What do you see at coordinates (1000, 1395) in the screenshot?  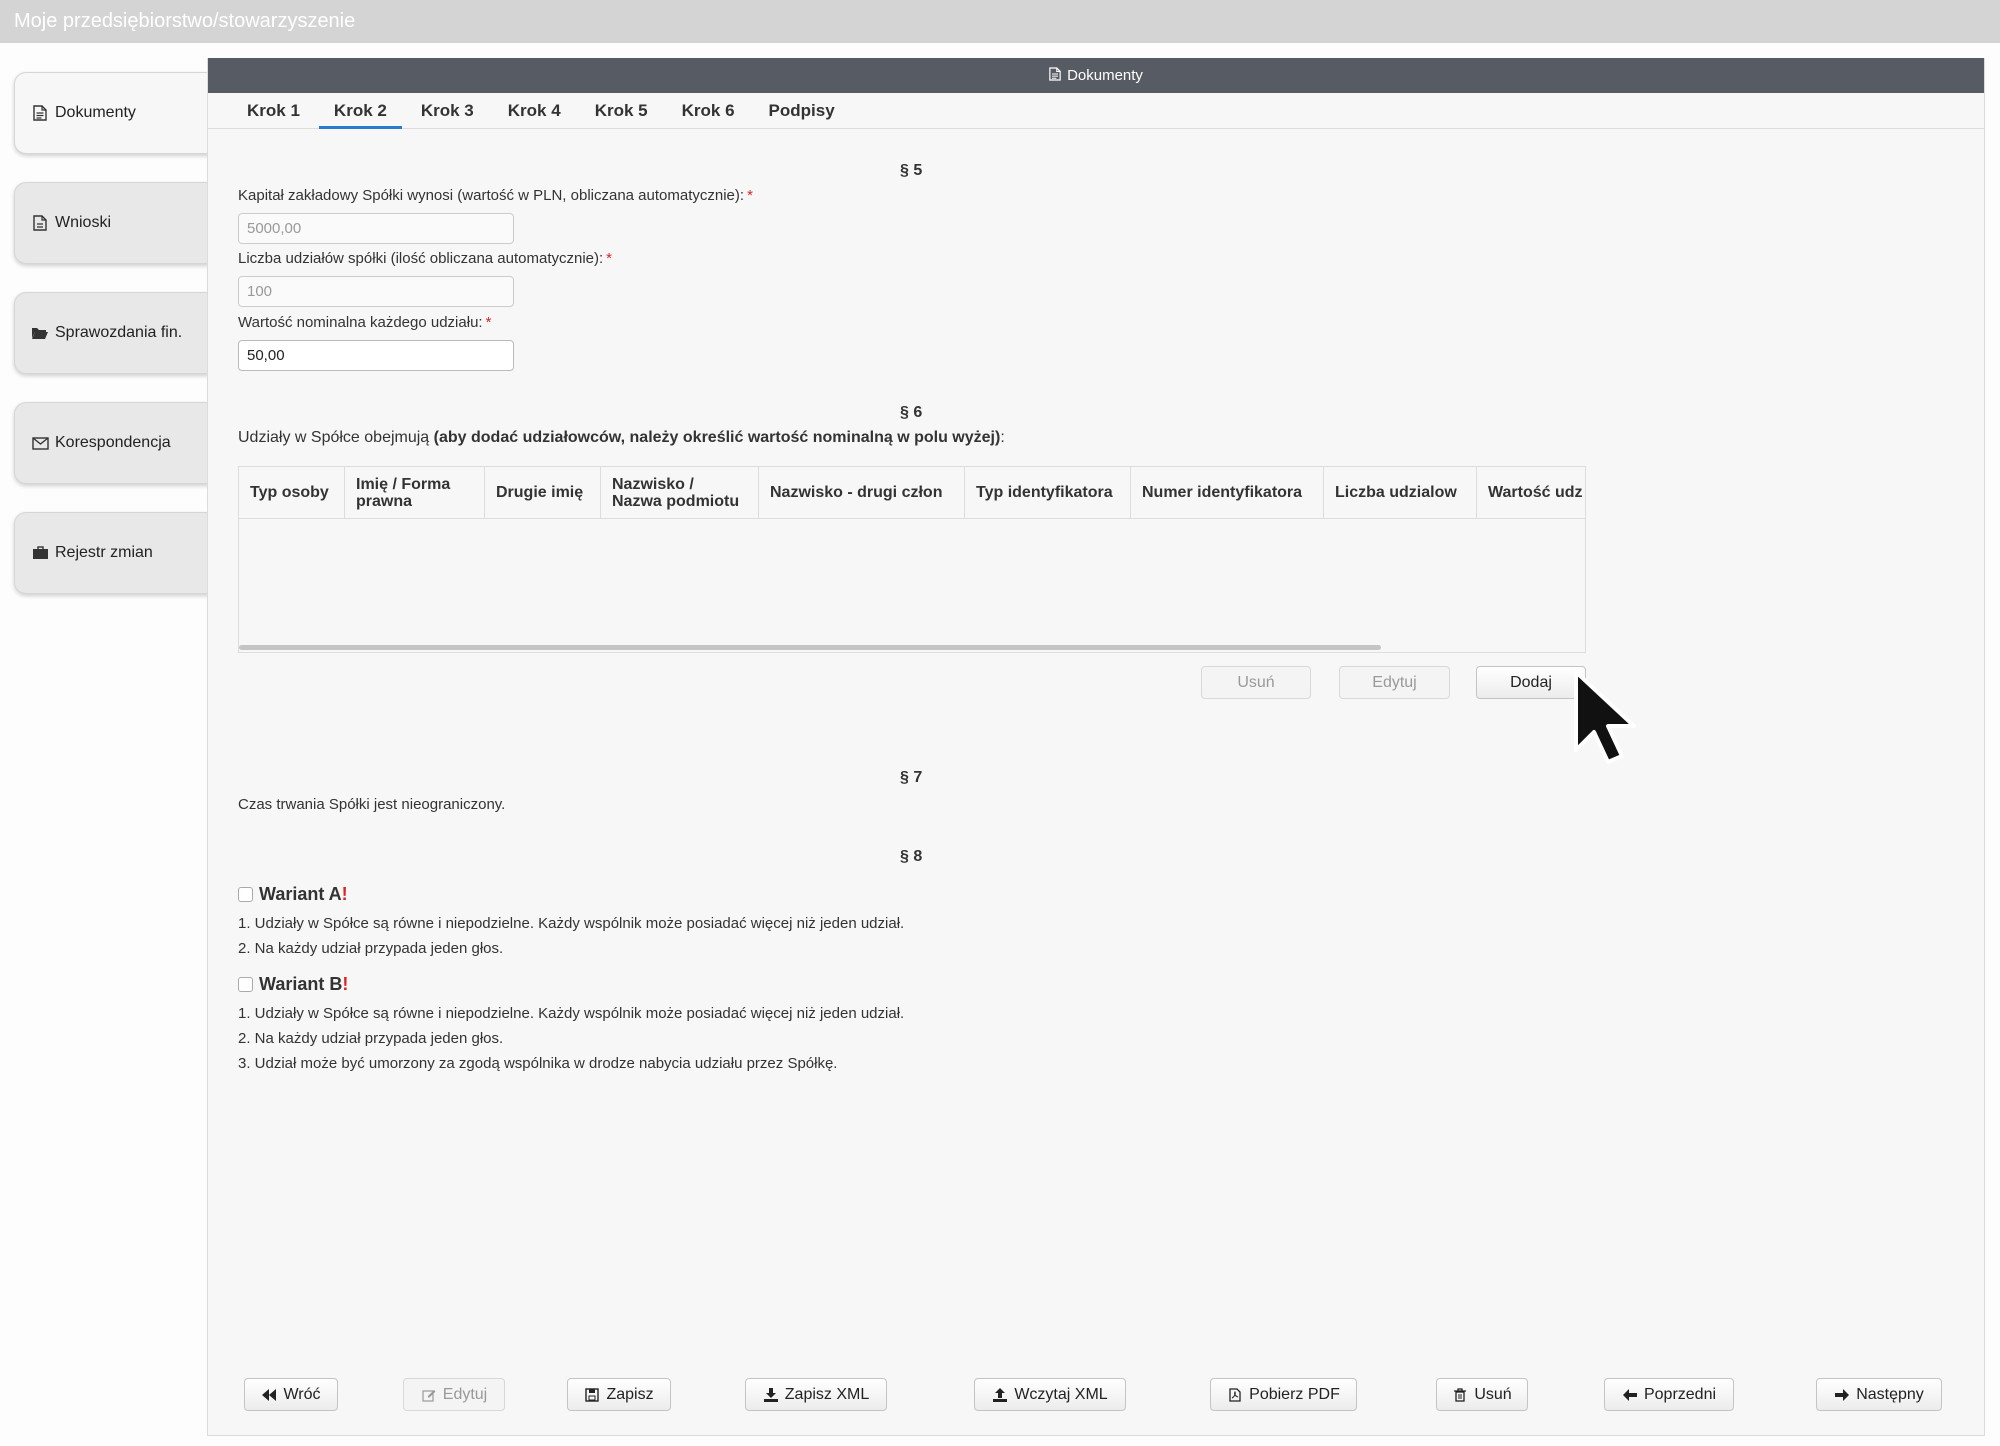 I see `upload-icon` at bounding box center [1000, 1395].